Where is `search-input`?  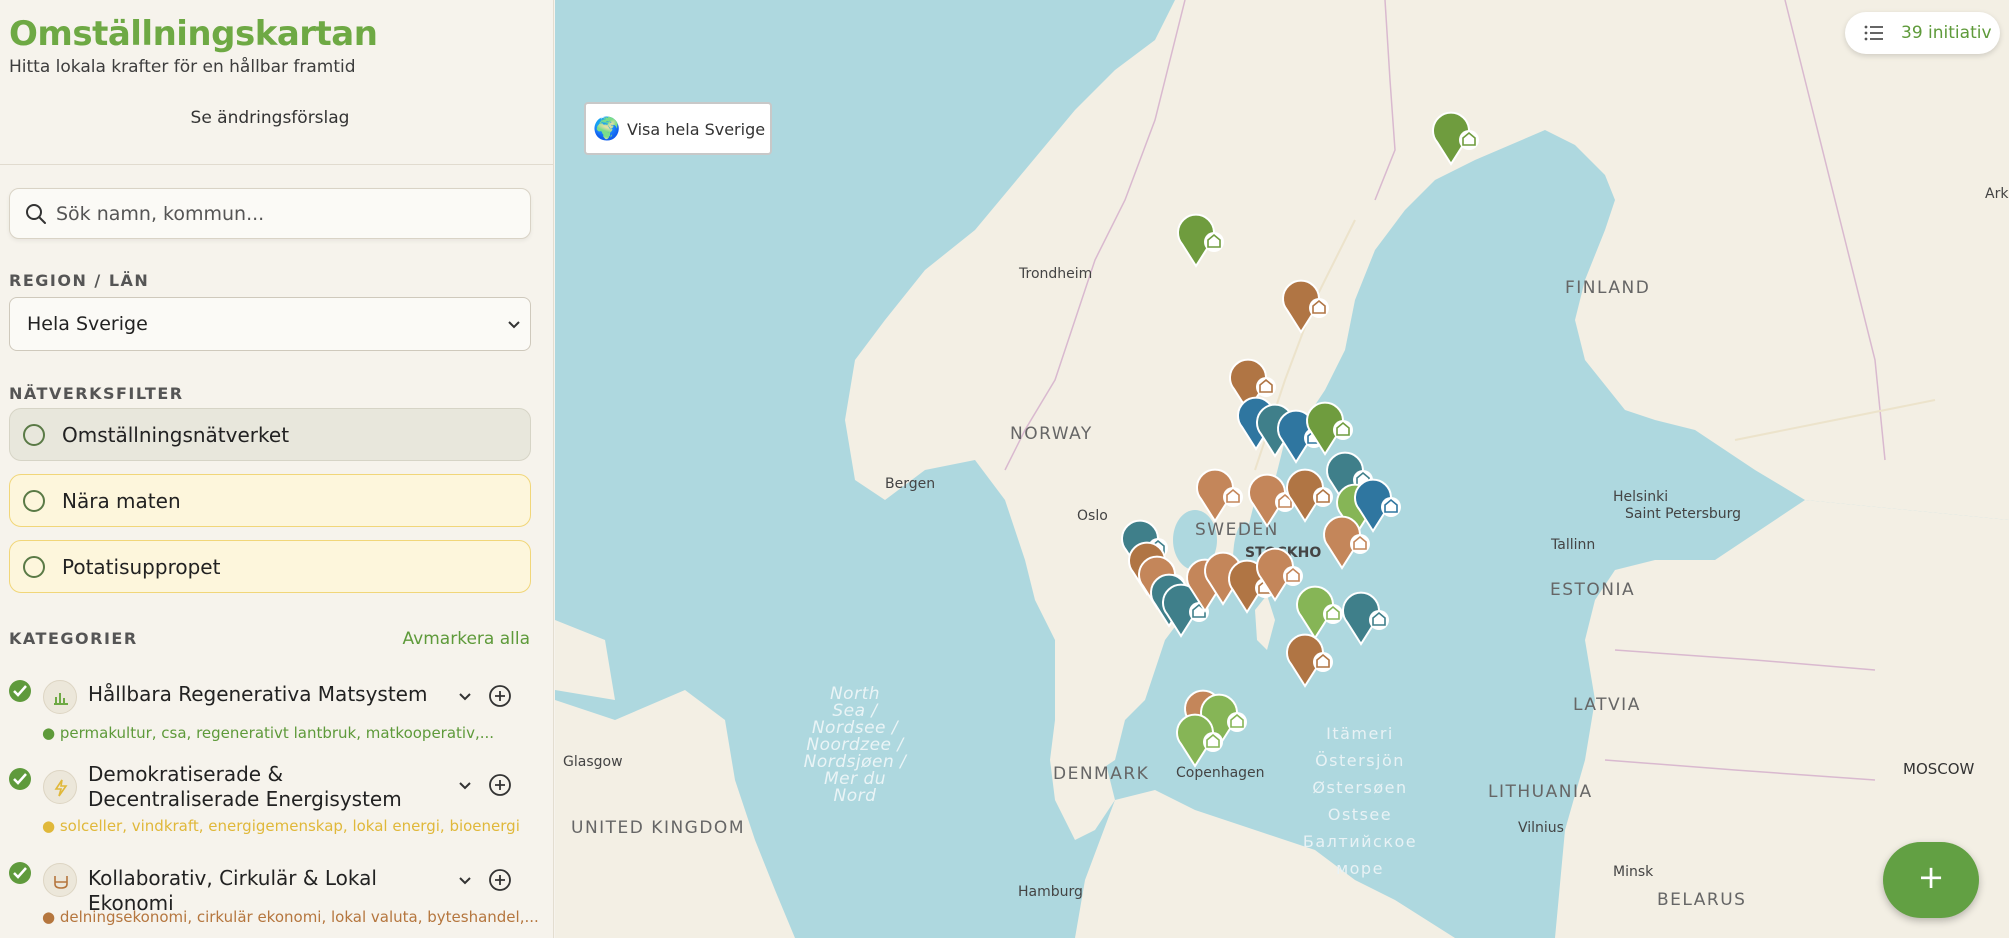
search-input is located at coordinates (286, 214).